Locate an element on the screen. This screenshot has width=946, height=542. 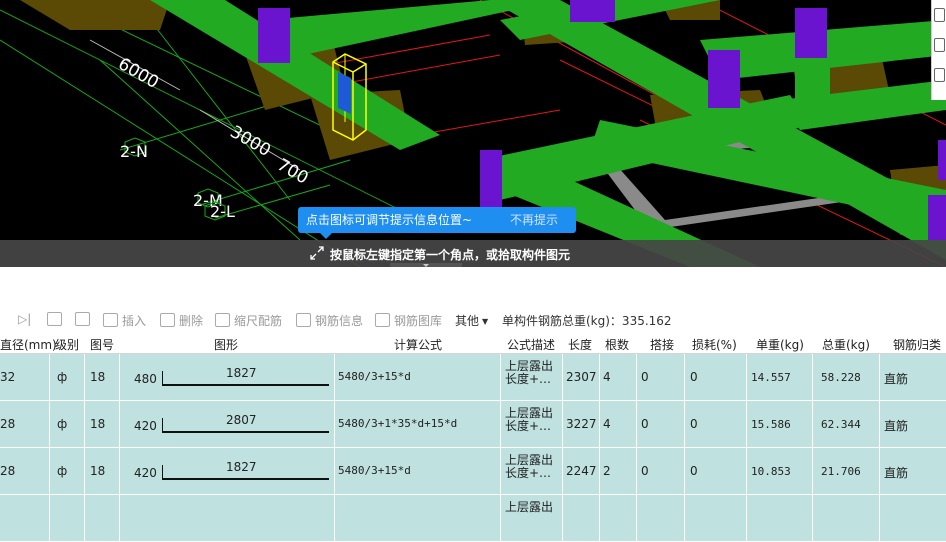
cell-length: 2307 is located at coordinates (581, 377).